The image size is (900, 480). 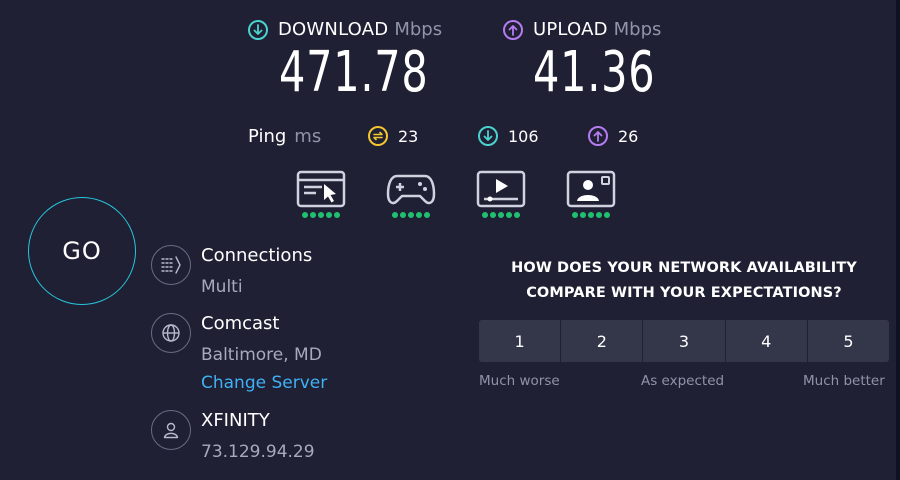 I want to click on connections-value: Multi, so click(x=222, y=287).